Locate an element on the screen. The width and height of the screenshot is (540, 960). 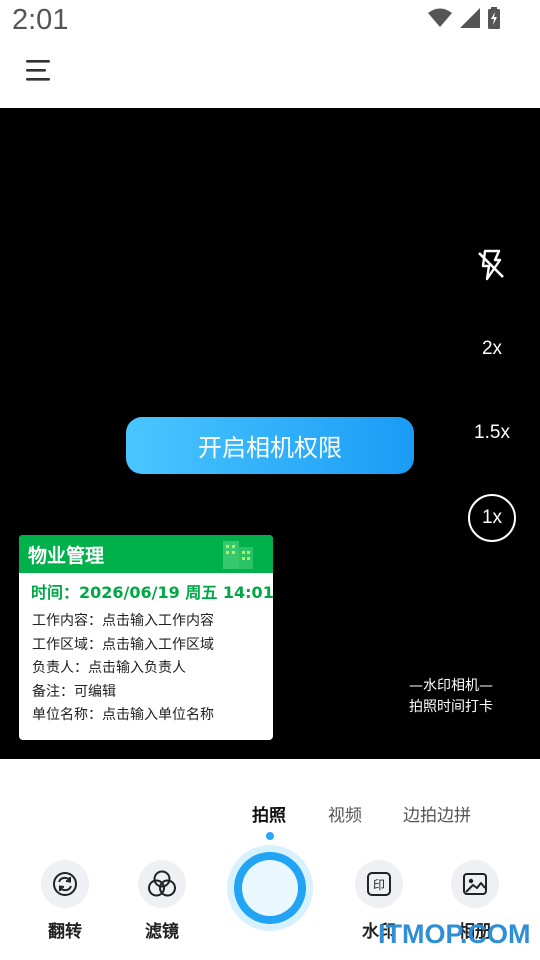
watermark-title: 物业管理 is located at coordinates (66, 556).